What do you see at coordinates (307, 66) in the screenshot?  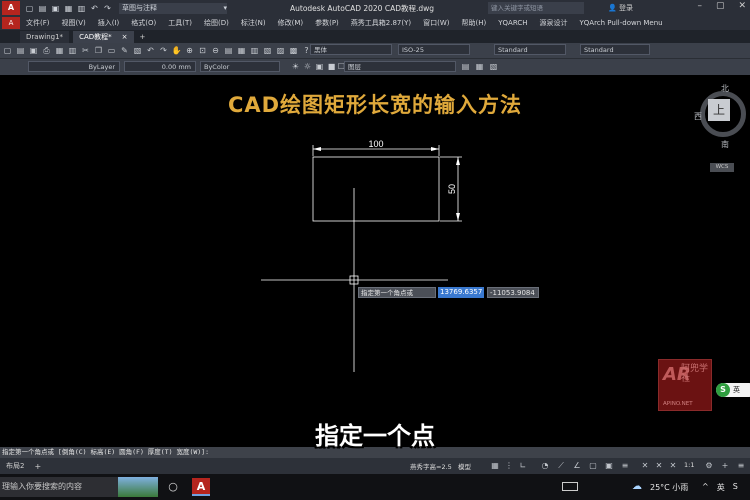 I see `layer-state-icon: ☼` at bounding box center [307, 66].